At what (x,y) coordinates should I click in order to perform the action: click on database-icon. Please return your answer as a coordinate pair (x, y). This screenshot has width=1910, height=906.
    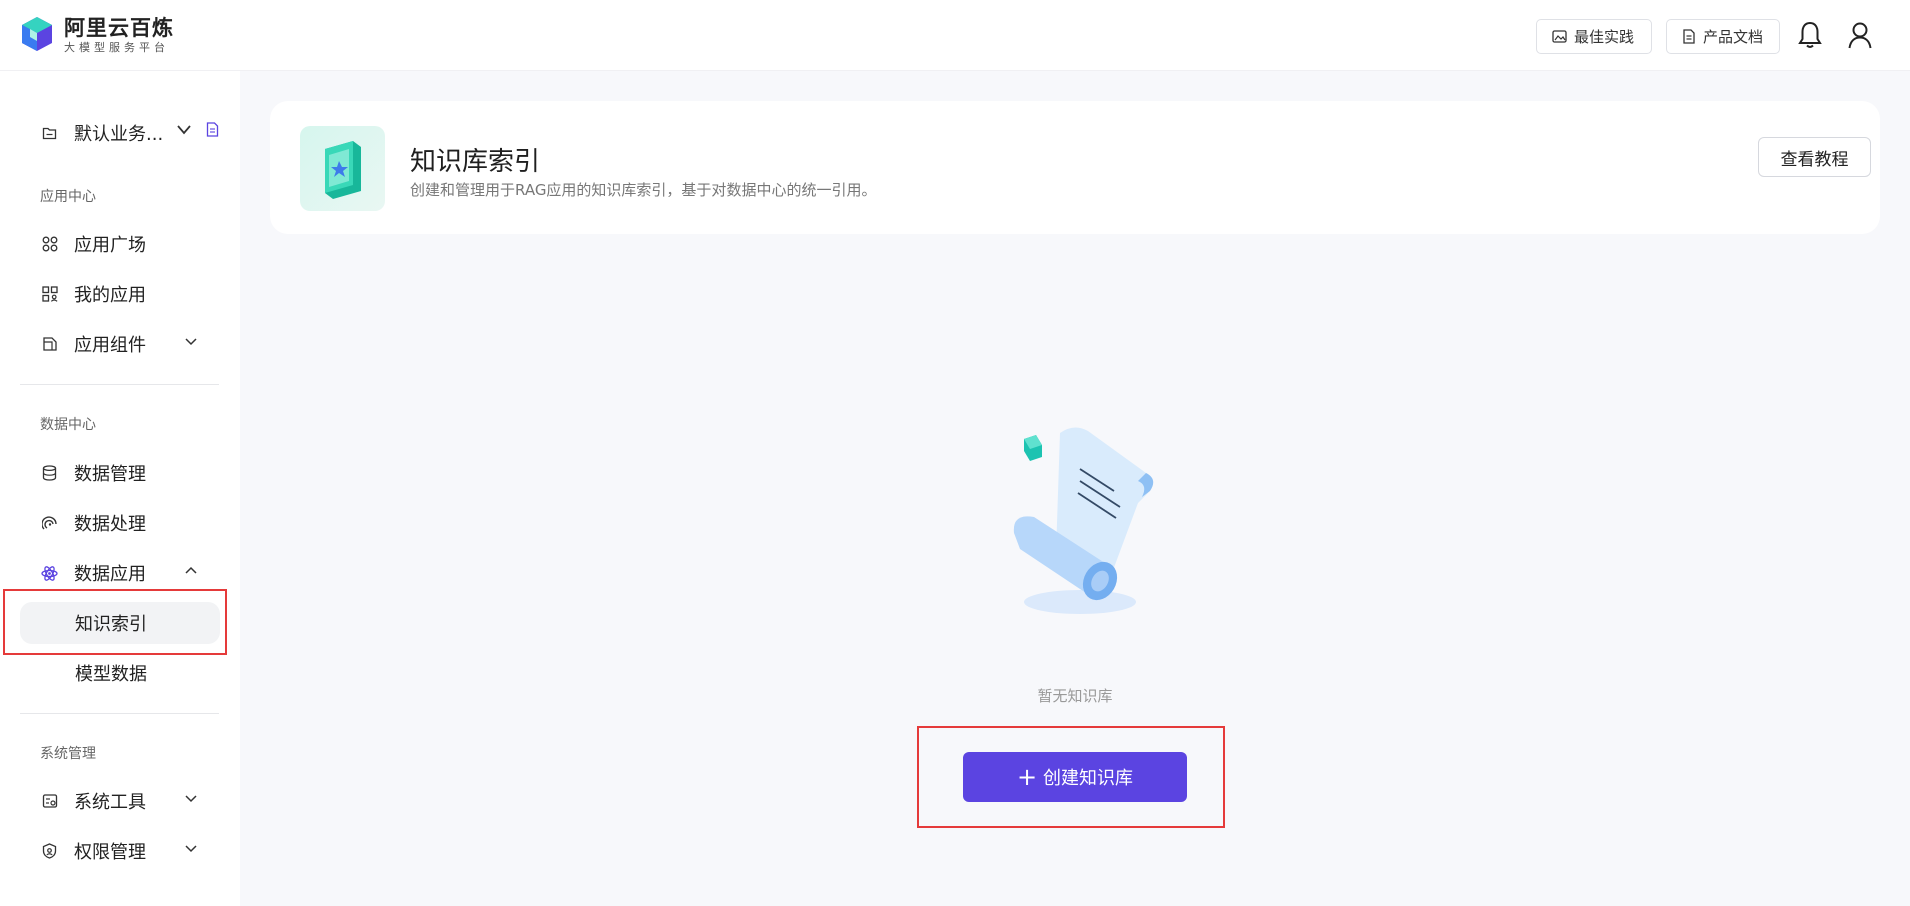
    Looking at the image, I should click on (49, 473).